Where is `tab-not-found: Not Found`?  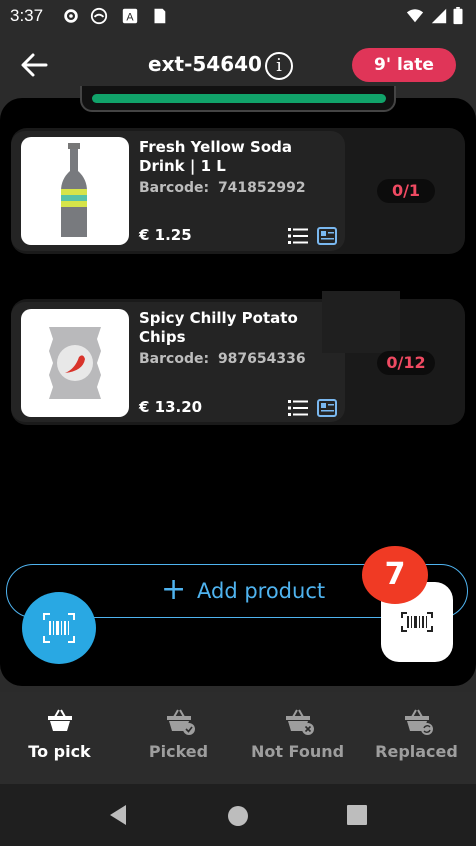 tab-not-found: Not Found is located at coordinates (297, 738).